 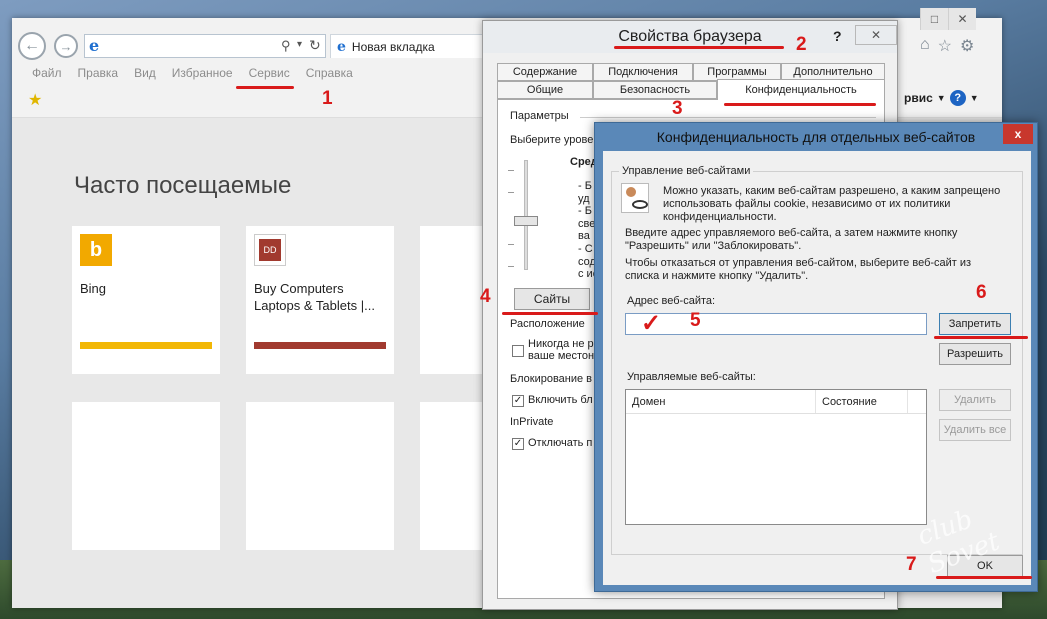 I want to click on privacy-slider-track, so click(x=526, y=215).